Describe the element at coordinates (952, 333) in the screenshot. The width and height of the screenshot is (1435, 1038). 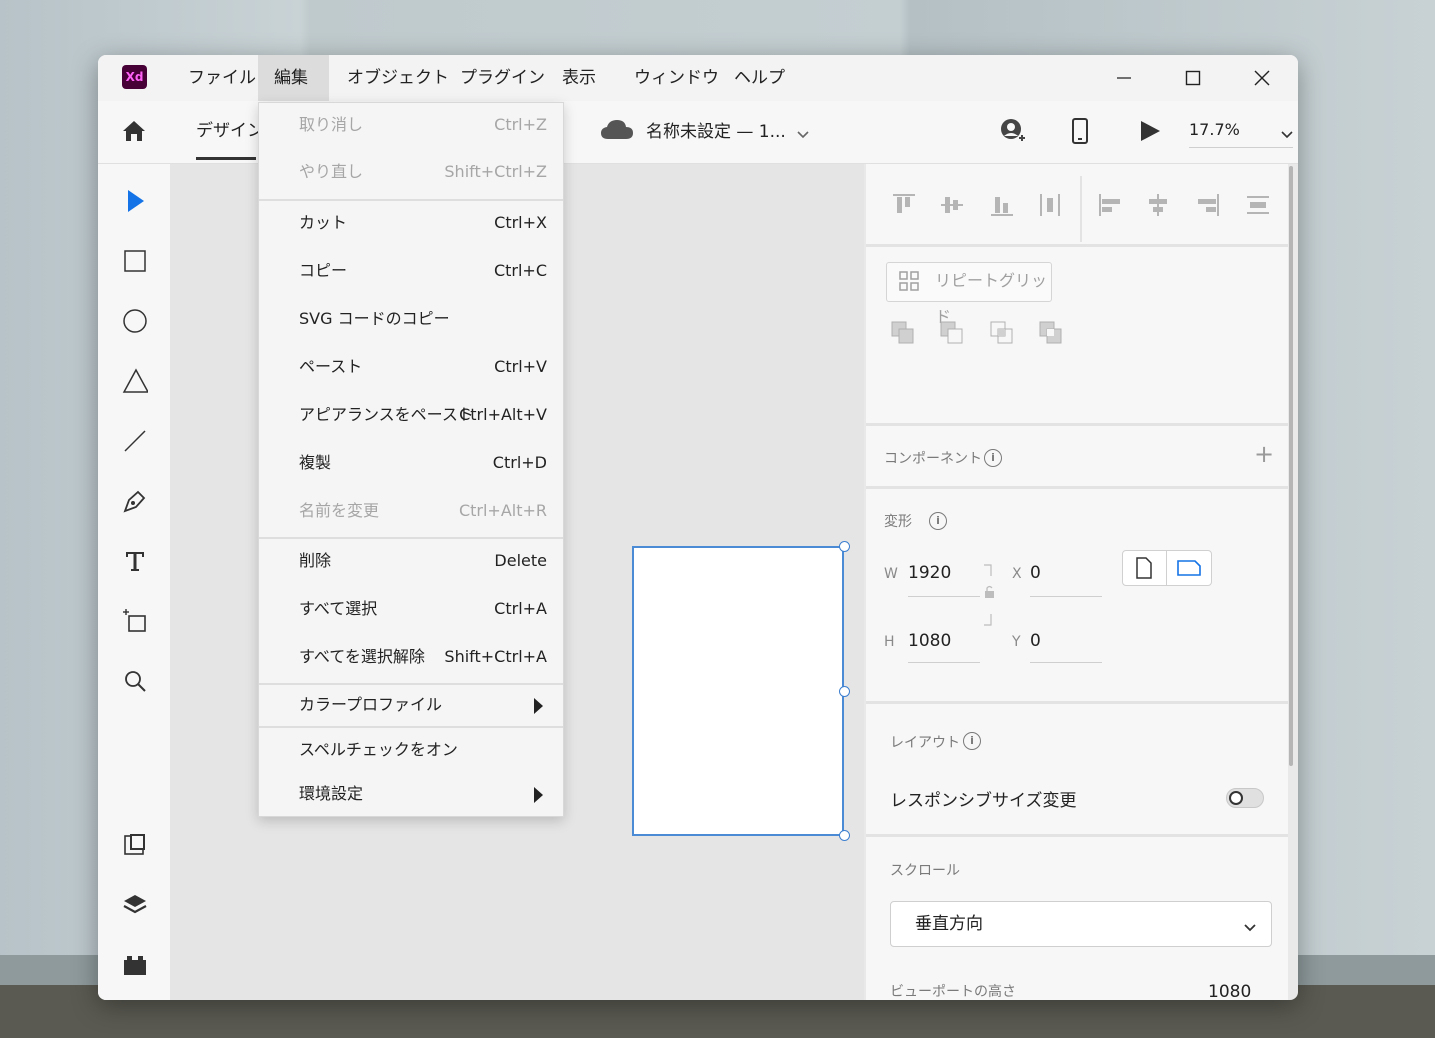
I see `boolean-subtract-icon` at that location.